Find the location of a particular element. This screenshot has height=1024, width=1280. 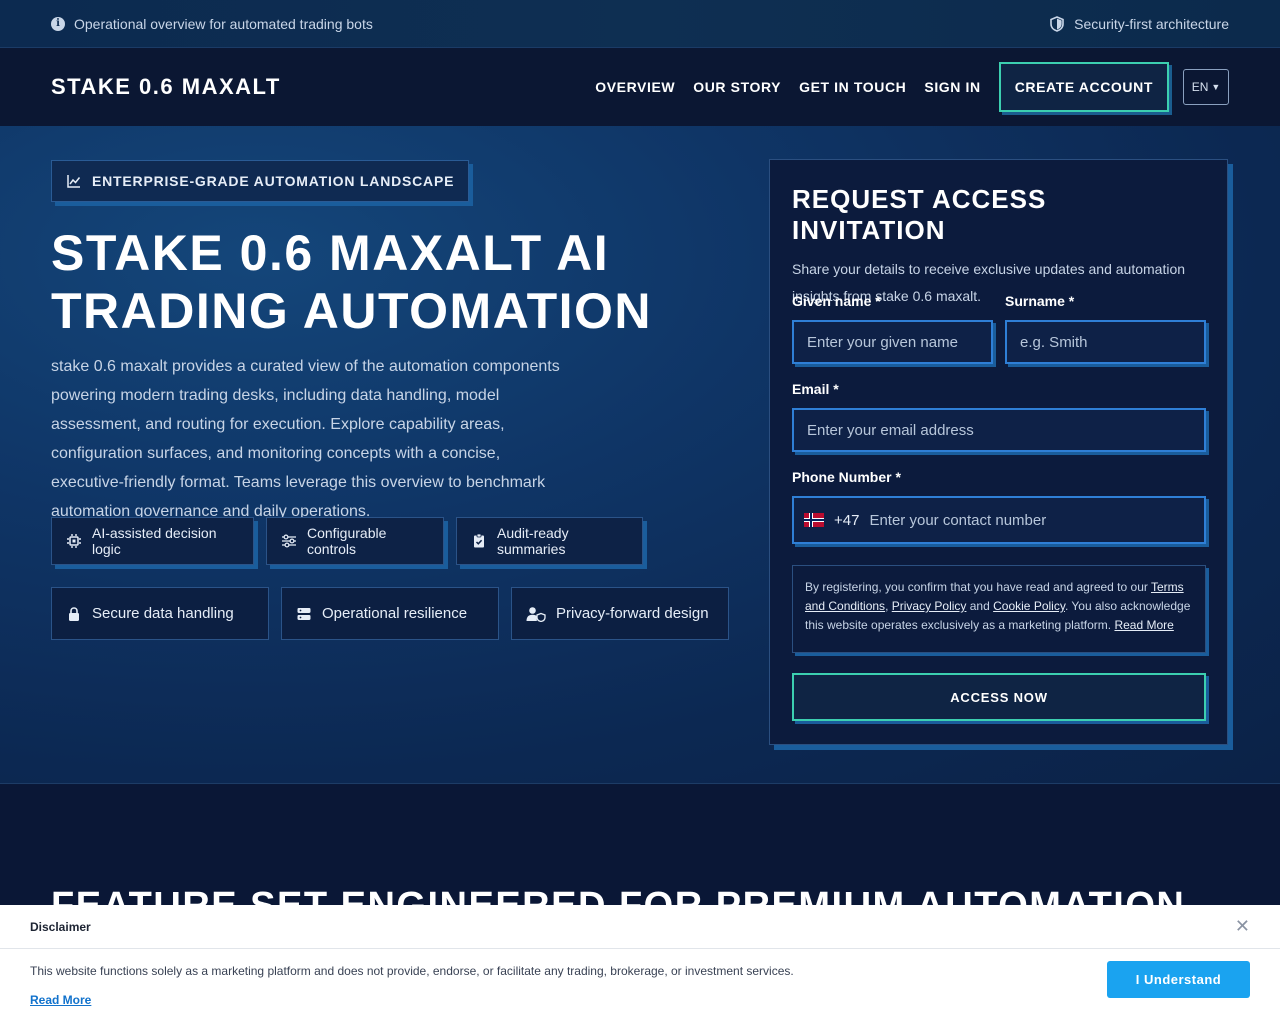

chip-label: Audit-ready summaries is located at coordinates (533, 541).